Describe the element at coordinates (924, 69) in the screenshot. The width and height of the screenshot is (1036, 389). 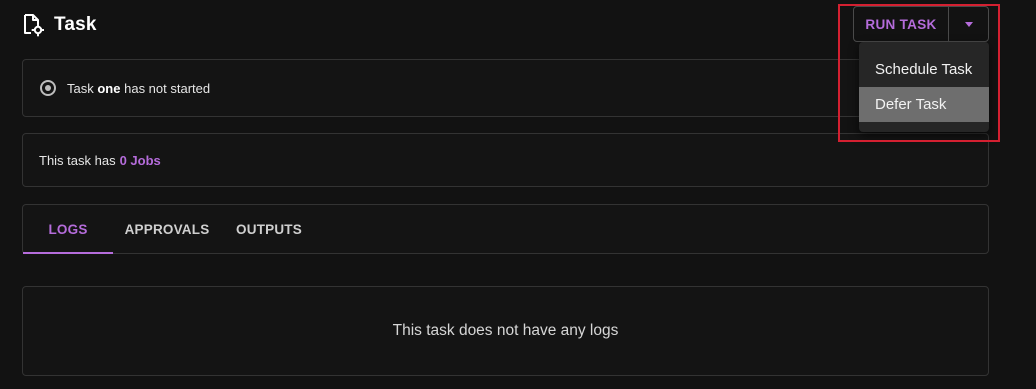
I see `menu-item-schedule-task: Schedule Task` at that location.